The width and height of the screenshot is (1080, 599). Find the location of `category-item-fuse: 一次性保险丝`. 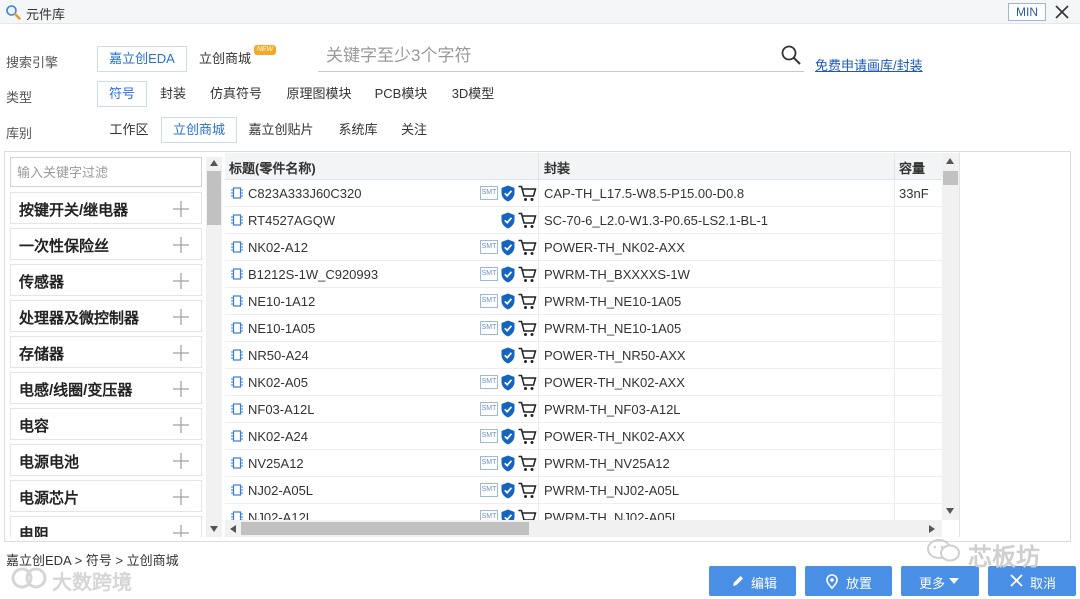

category-item-fuse: 一次性保险丝 is located at coordinates (106, 244).